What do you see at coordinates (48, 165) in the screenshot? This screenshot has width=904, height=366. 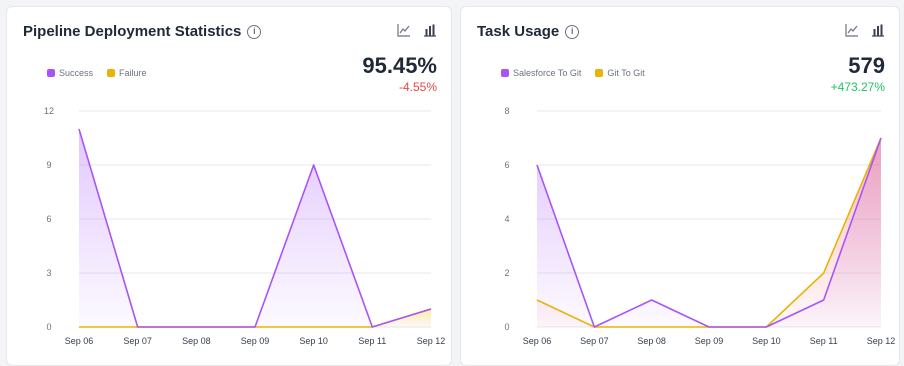 I see `y-tick-label: 9` at bounding box center [48, 165].